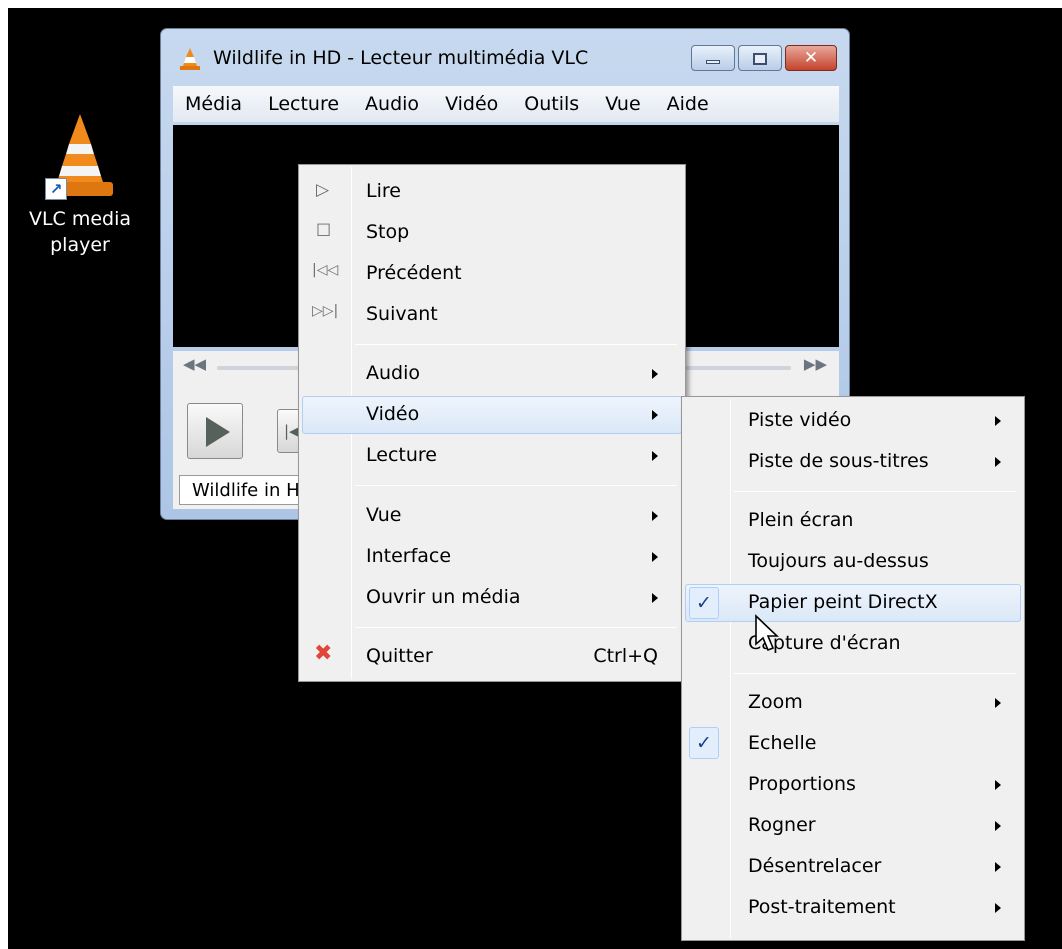 This screenshot has width=1062, height=949. What do you see at coordinates (801, 520) in the screenshot?
I see `menu-item-label: Plein écran` at bounding box center [801, 520].